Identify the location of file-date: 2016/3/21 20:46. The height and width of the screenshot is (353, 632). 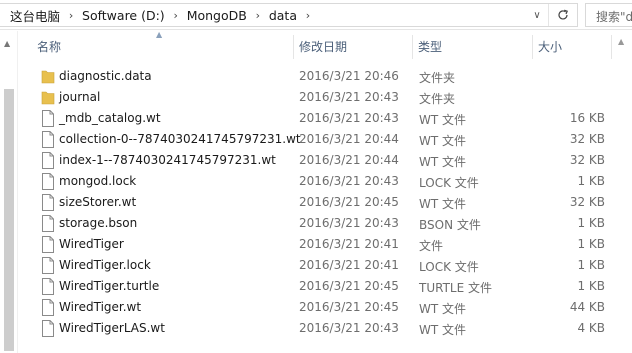
(349, 76).